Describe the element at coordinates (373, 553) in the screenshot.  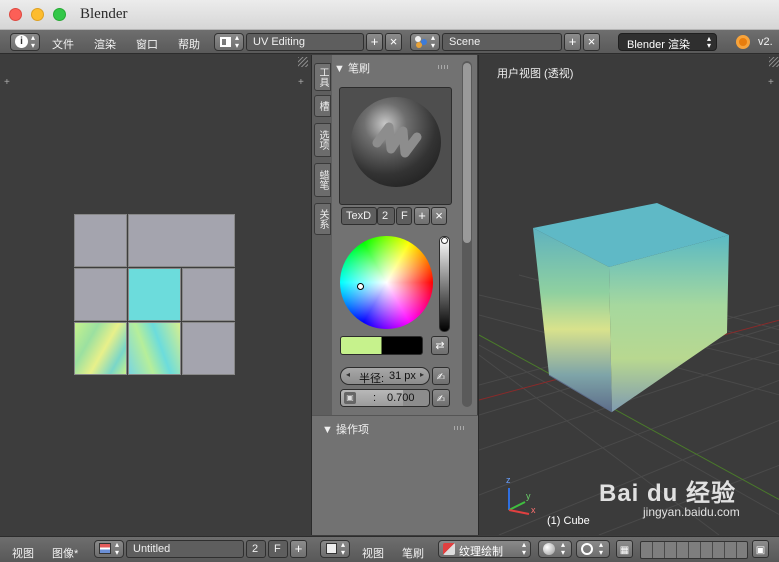
I see `viewport-menu-view: 视图` at that location.